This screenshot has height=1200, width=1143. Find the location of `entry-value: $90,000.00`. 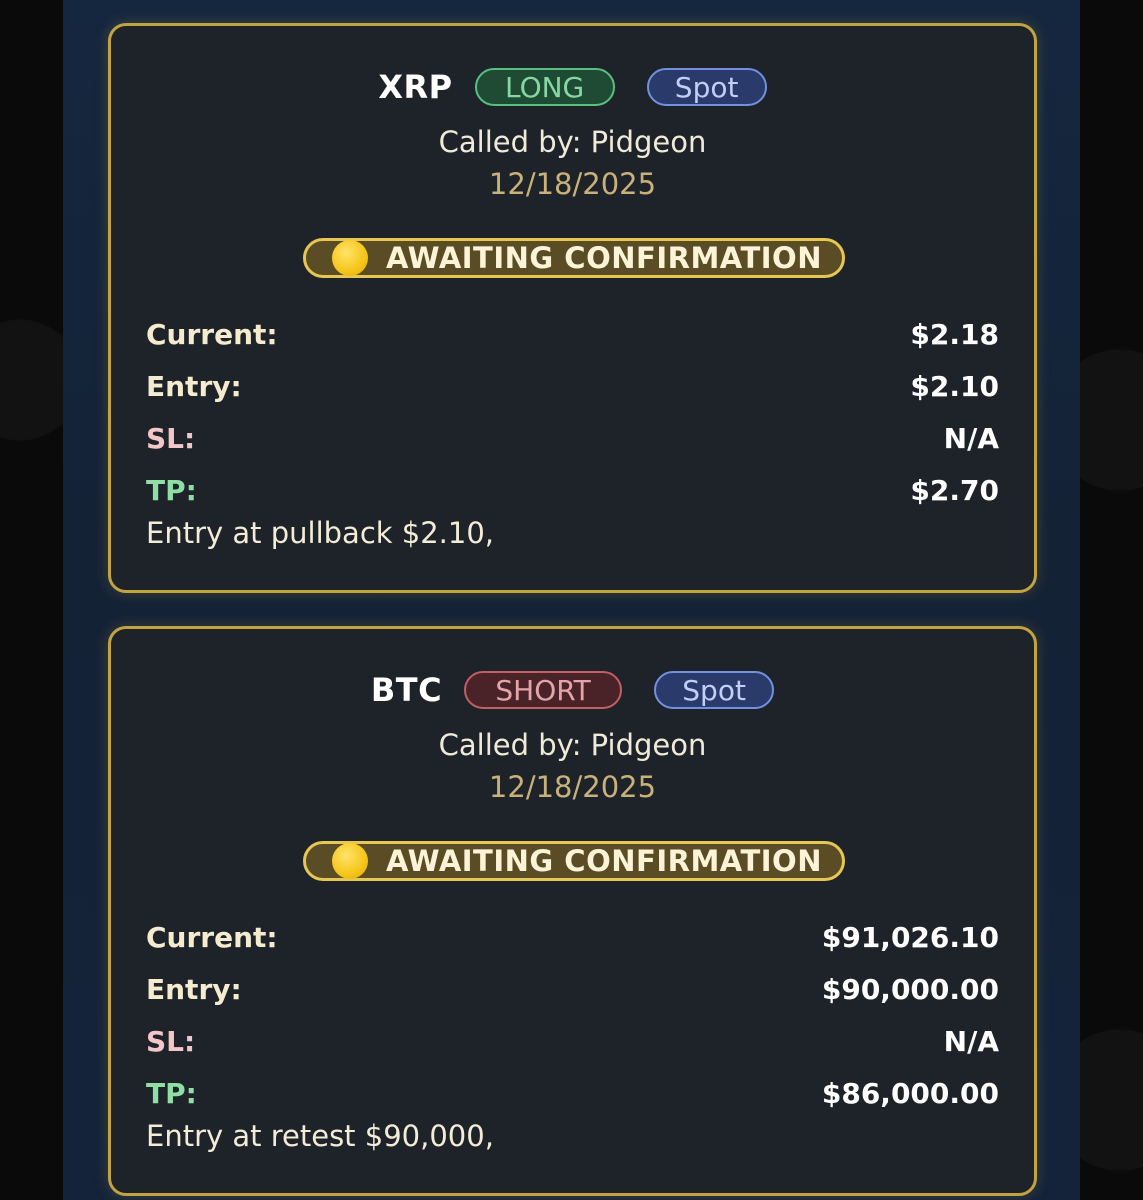

entry-value: $90,000.00 is located at coordinates (910, 989).